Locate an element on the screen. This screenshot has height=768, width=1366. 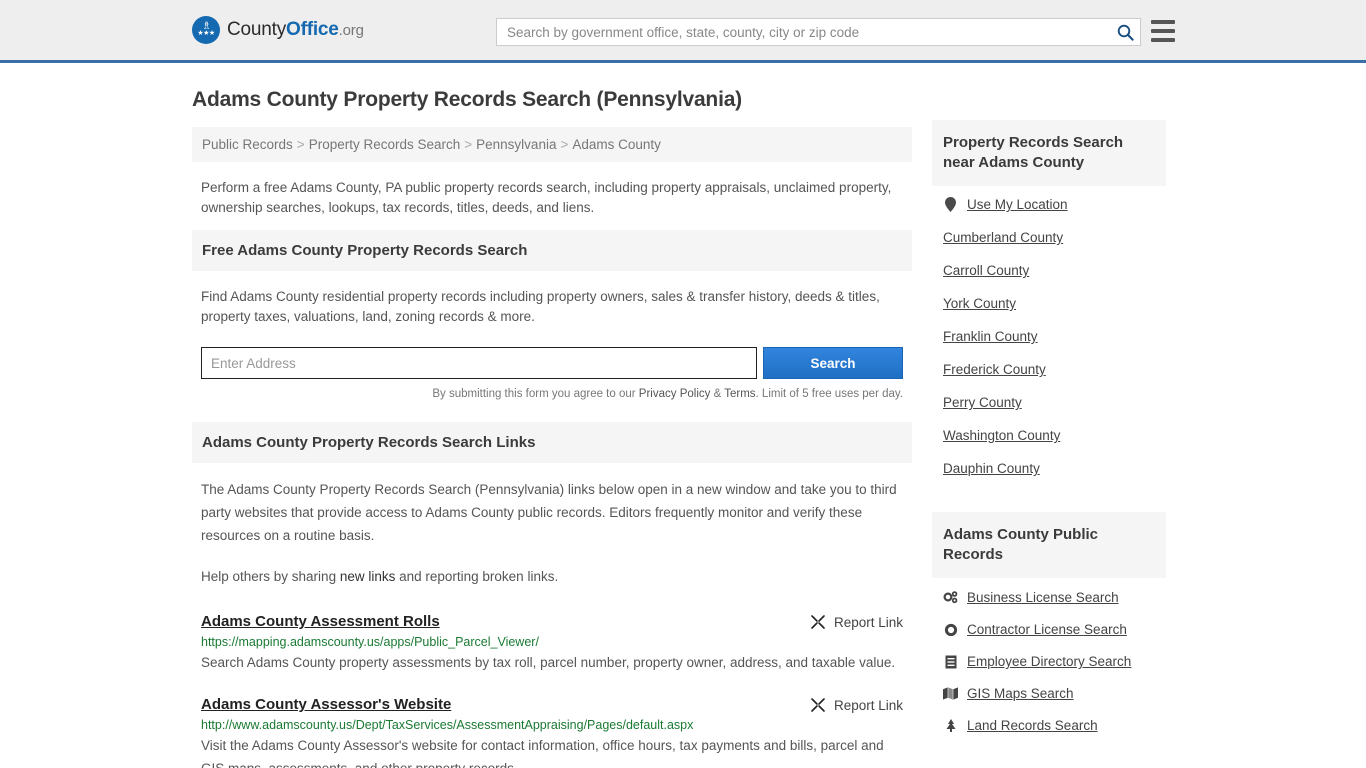
sidebar-item-label: Use My Location is located at coordinates (1017, 204).